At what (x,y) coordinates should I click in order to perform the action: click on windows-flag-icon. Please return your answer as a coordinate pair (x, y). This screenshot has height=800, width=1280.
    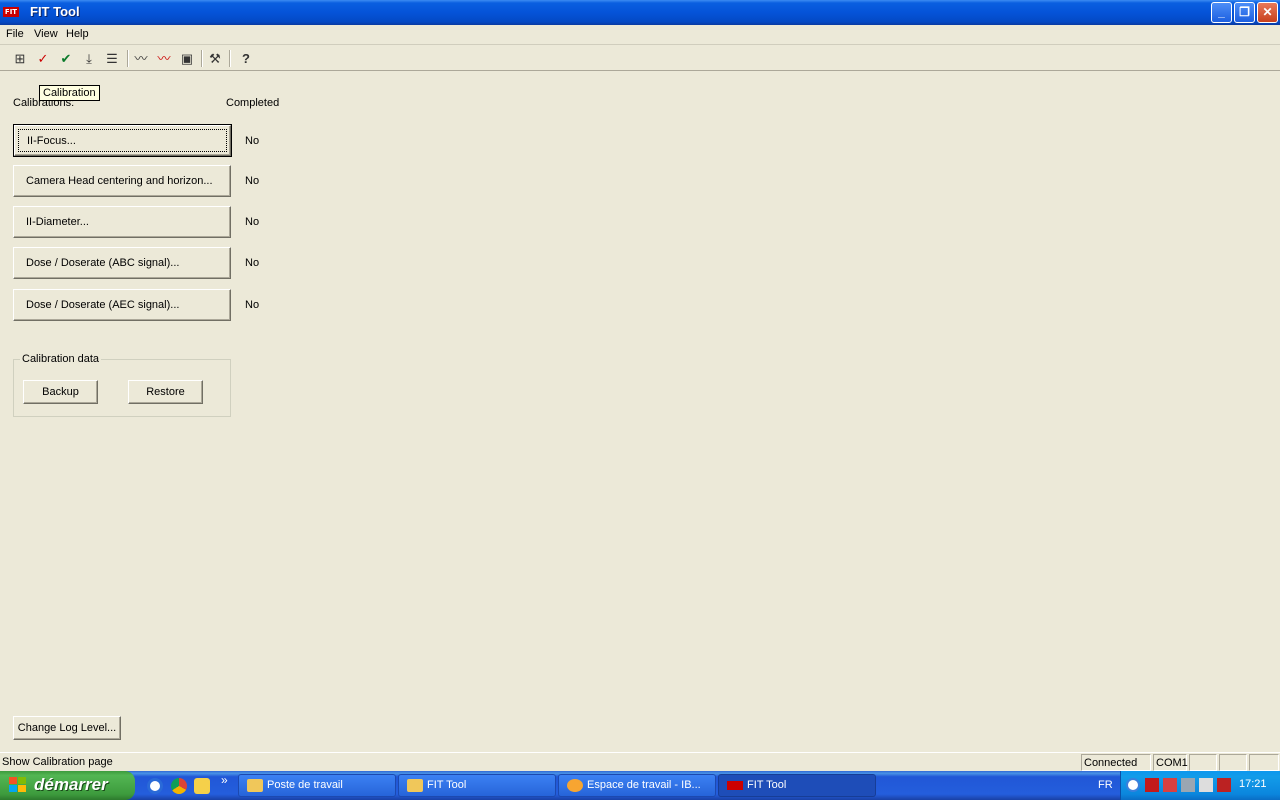
    Looking at the image, I should click on (18, 785).